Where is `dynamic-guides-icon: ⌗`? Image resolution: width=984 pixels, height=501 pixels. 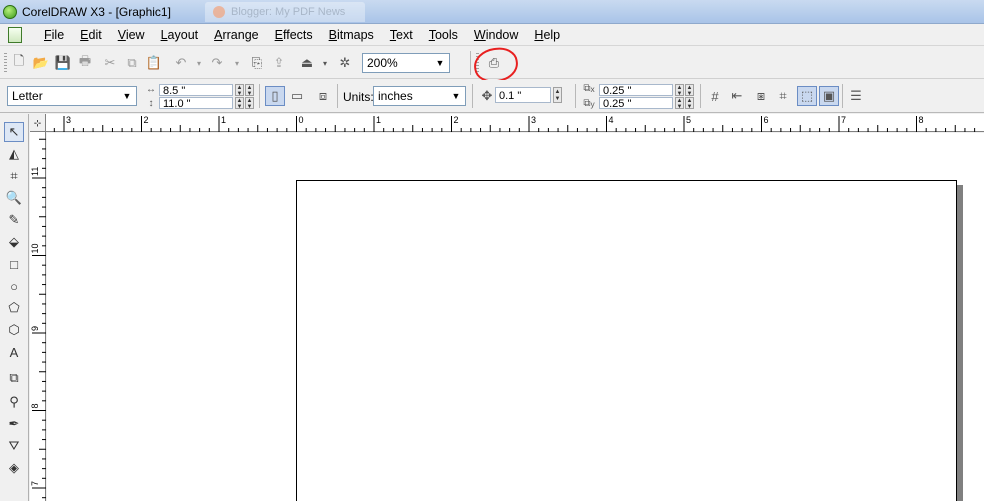 dynamic-guides-icon: ⌗ is located at coordinates (783, 96).